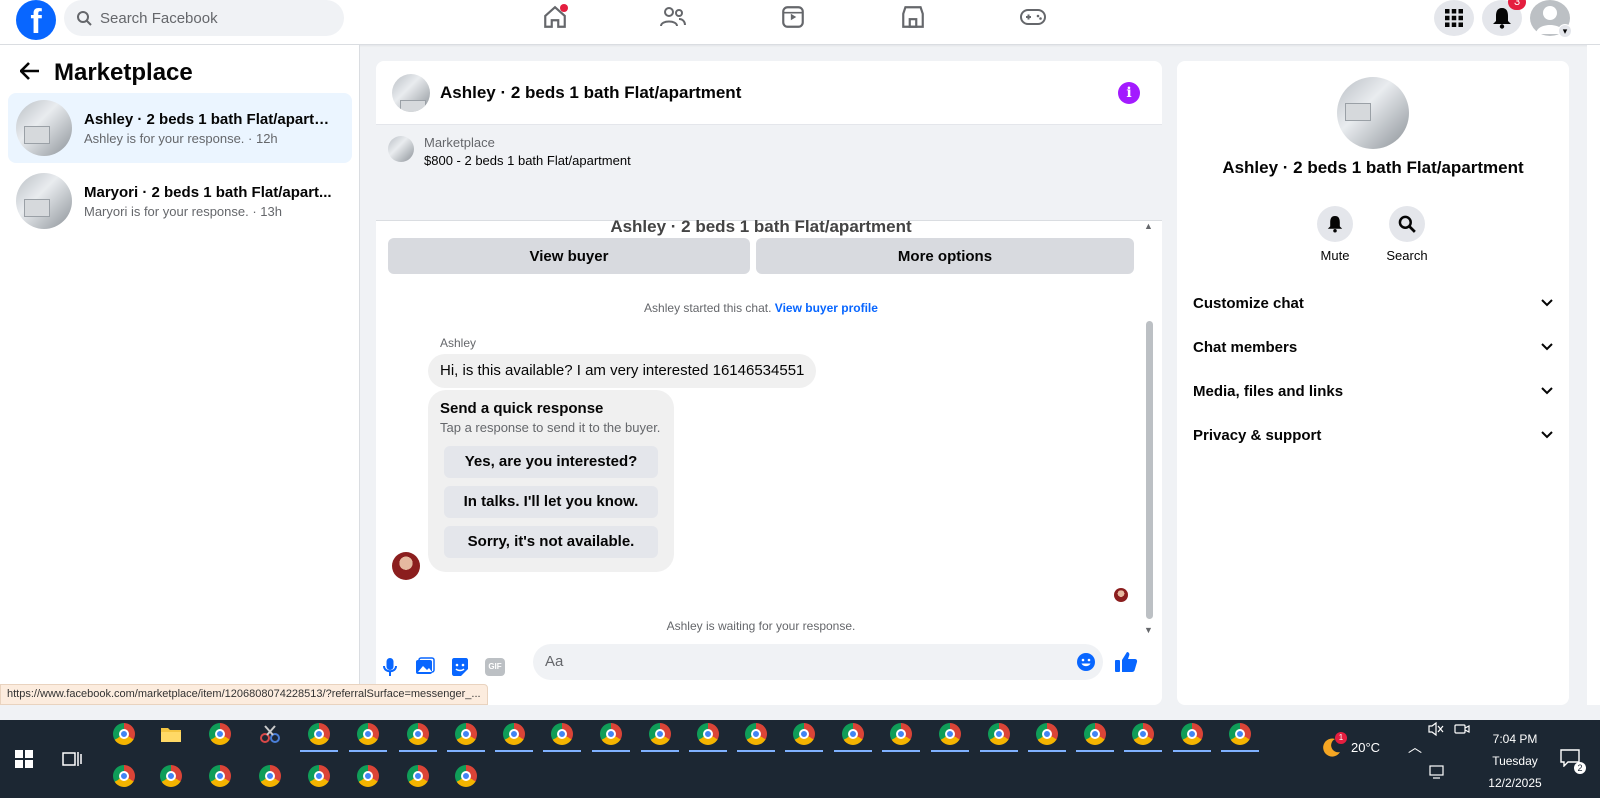 This screenshot has width=1600, height=798. Describe the element at coordinates (1462, 729) in the screenshot. I see `meet-now-icon` at that location.